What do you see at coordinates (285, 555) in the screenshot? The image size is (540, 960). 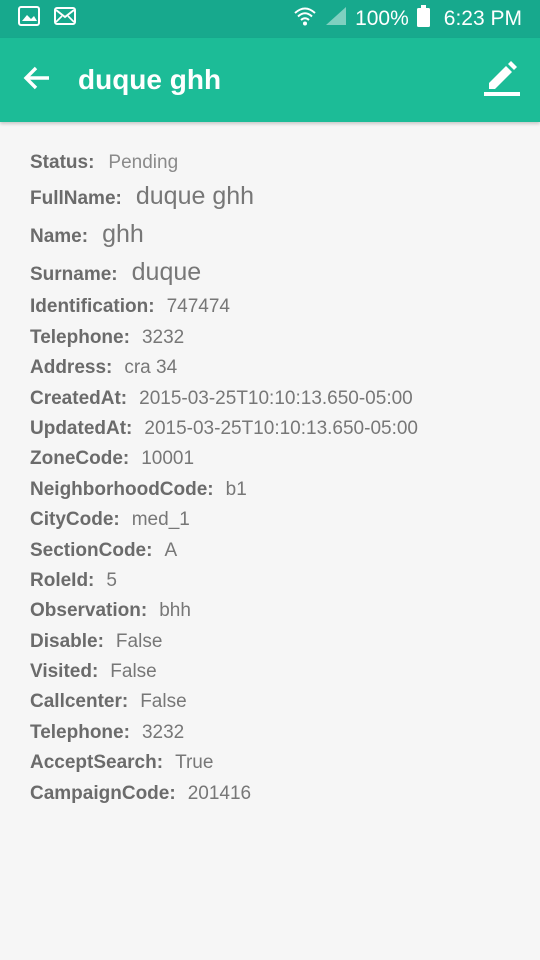 I see `detail-row: SectionCode: A` at bounding box center [285, 555].